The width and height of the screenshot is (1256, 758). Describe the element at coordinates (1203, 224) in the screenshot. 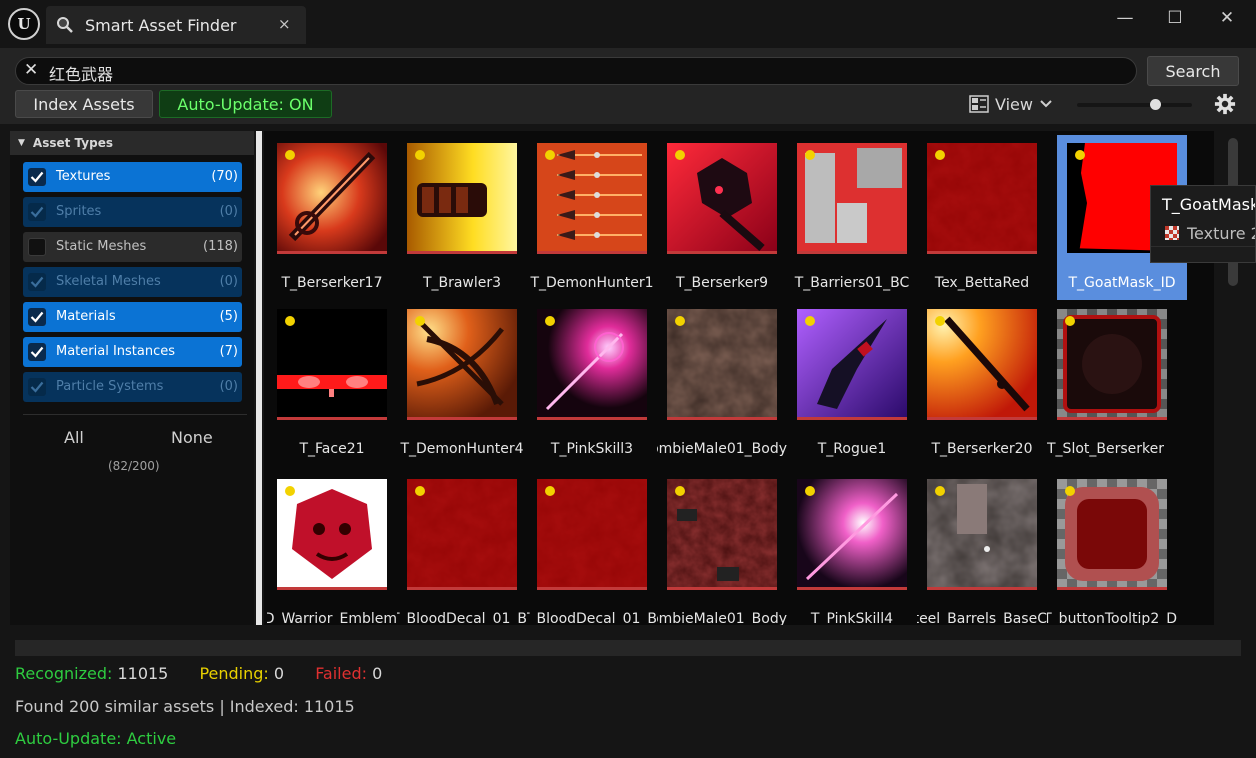

I see `asset-tooltip: T_GoatMask_ID Texture 2D` at that location.